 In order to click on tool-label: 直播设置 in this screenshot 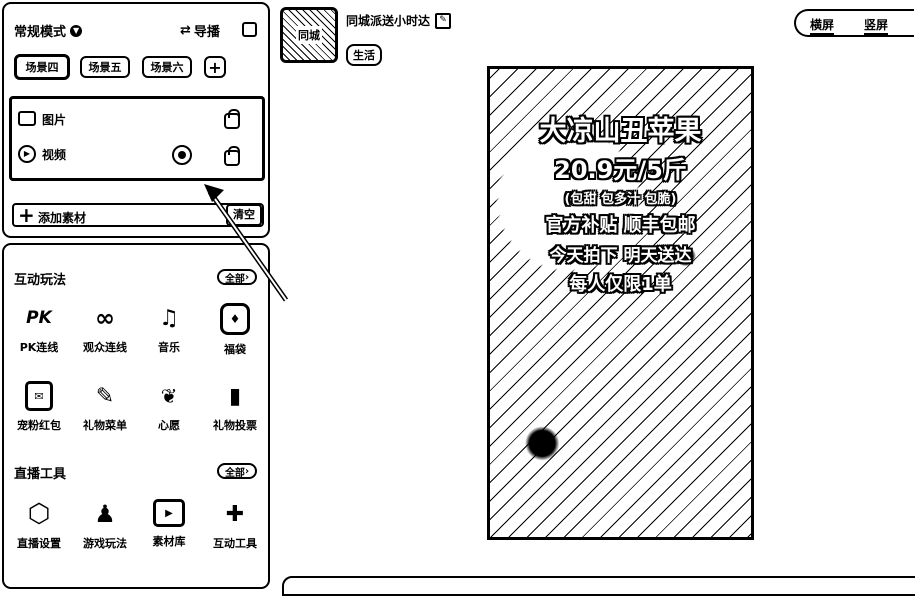, I will do `click(39, 543)`.